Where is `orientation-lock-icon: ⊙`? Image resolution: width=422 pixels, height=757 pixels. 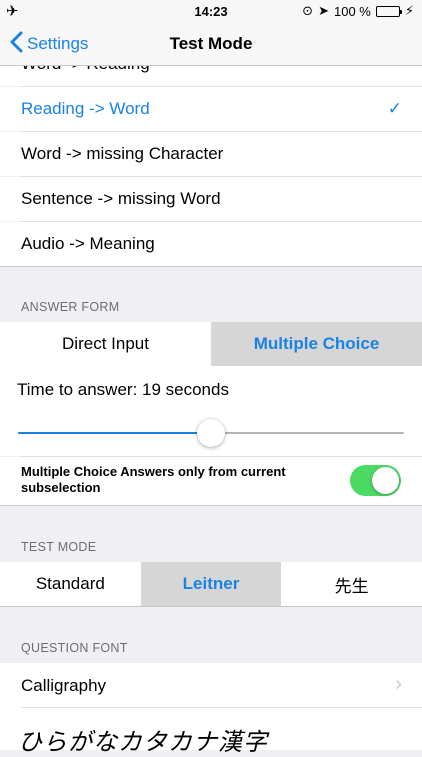 orientation-lock-icon: ⊙ is located at coordinates (308, 10).